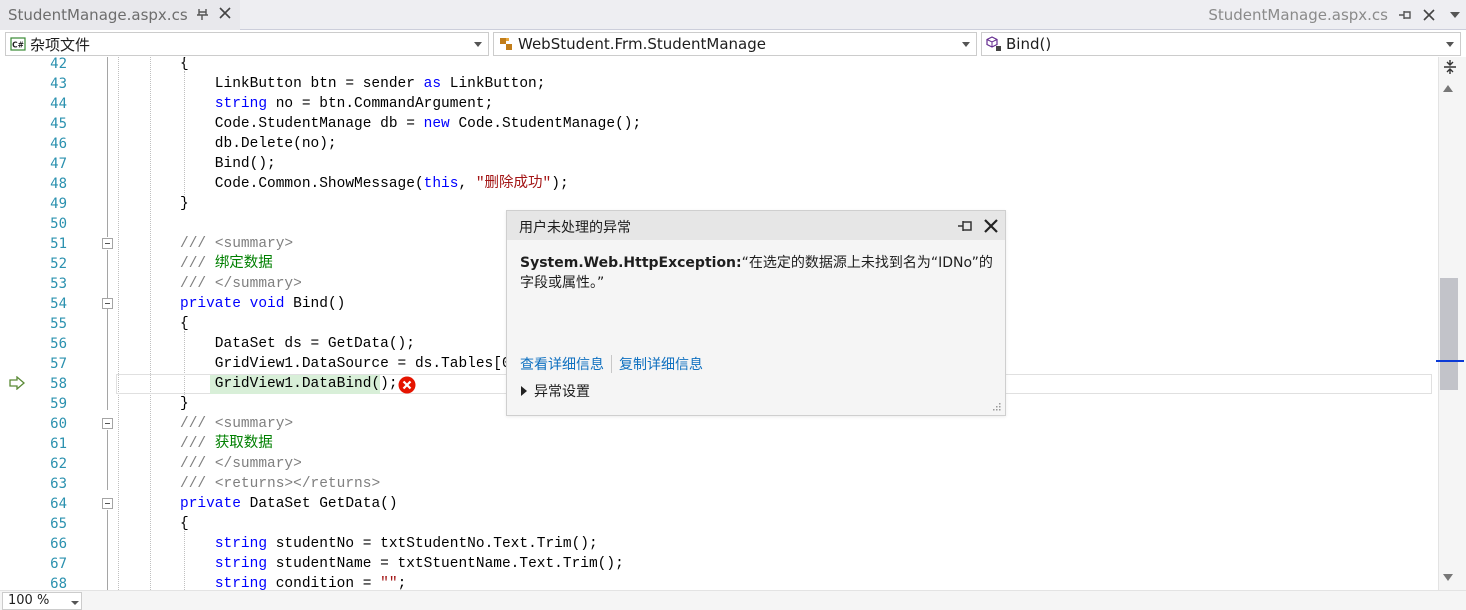 The height and width of the screenshot is (610, 1466). What do you see at coordinates (18, 44) in the screenshot?
I see `csharp-file-icon: C#` at bounding box center [18, 44].